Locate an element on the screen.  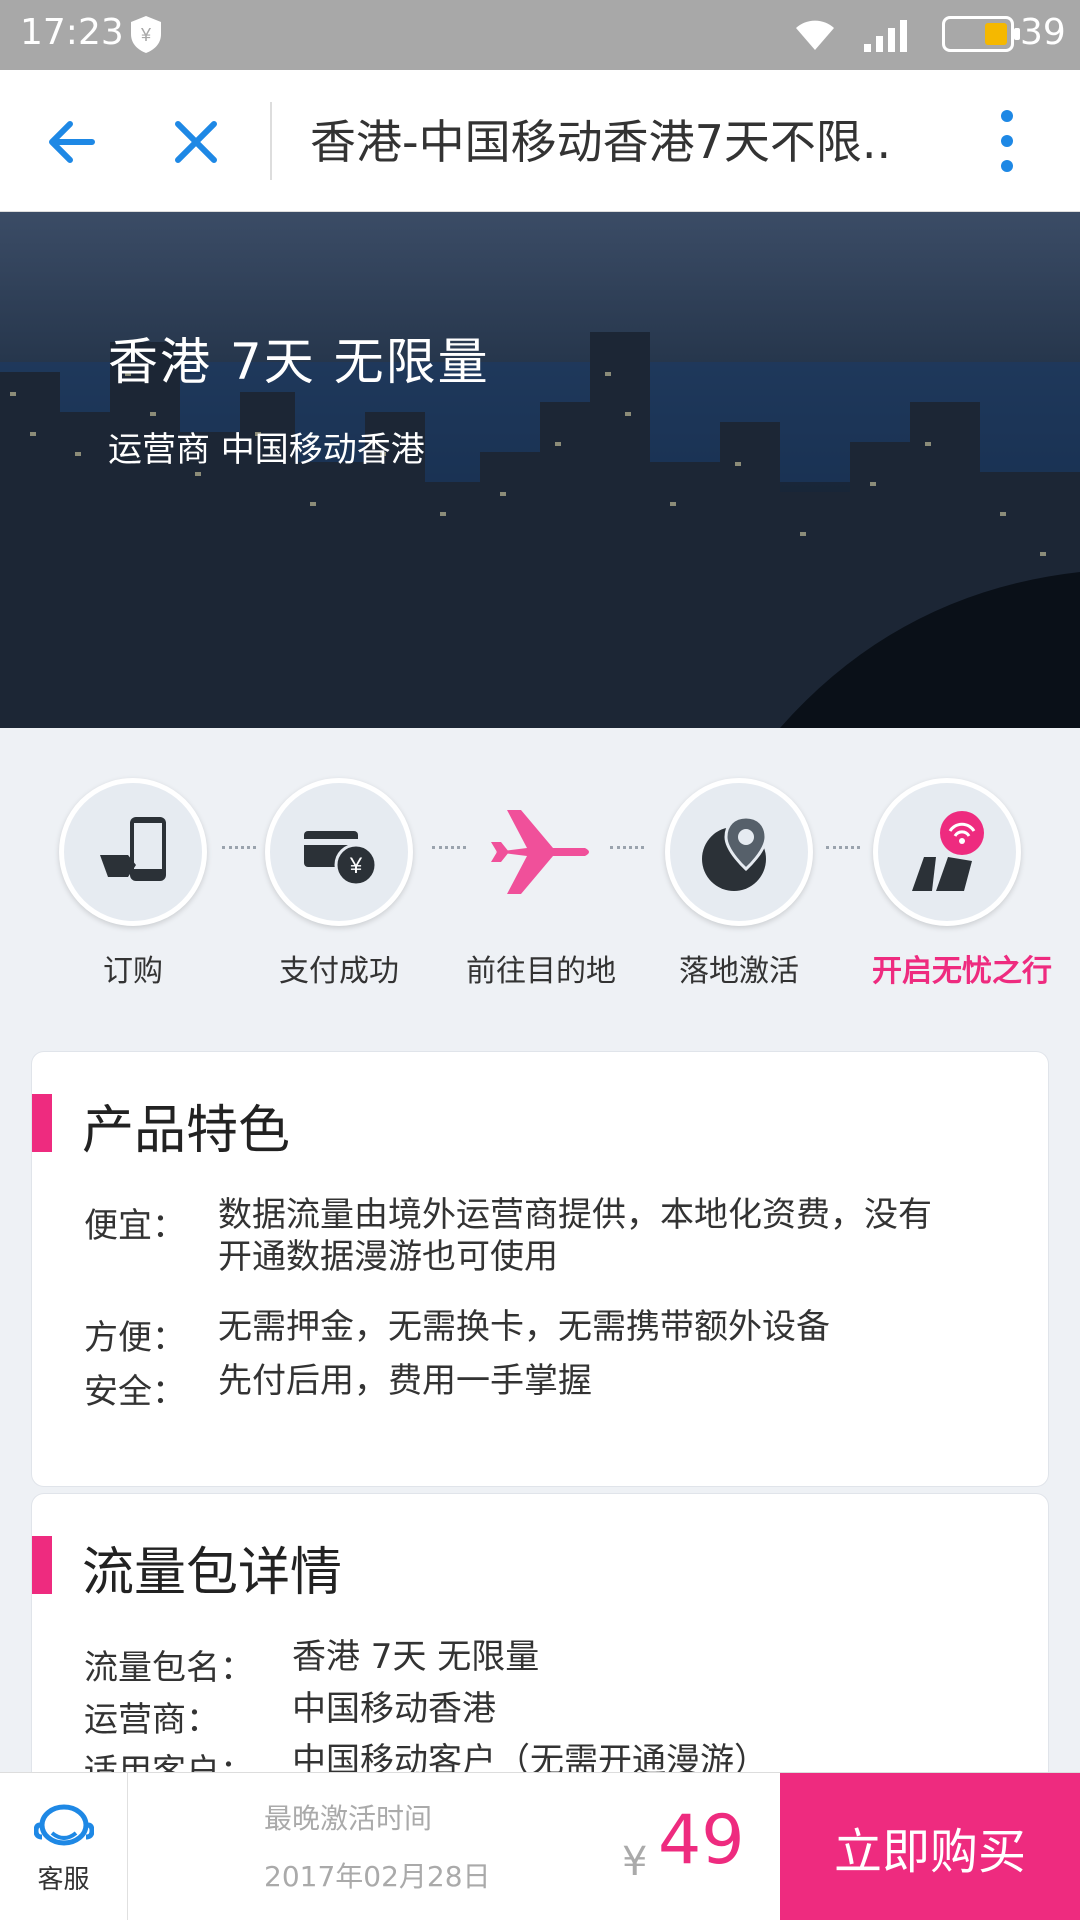
activation-deadline-label: 最晚激活时间 is located at coordinates (348, 1818).